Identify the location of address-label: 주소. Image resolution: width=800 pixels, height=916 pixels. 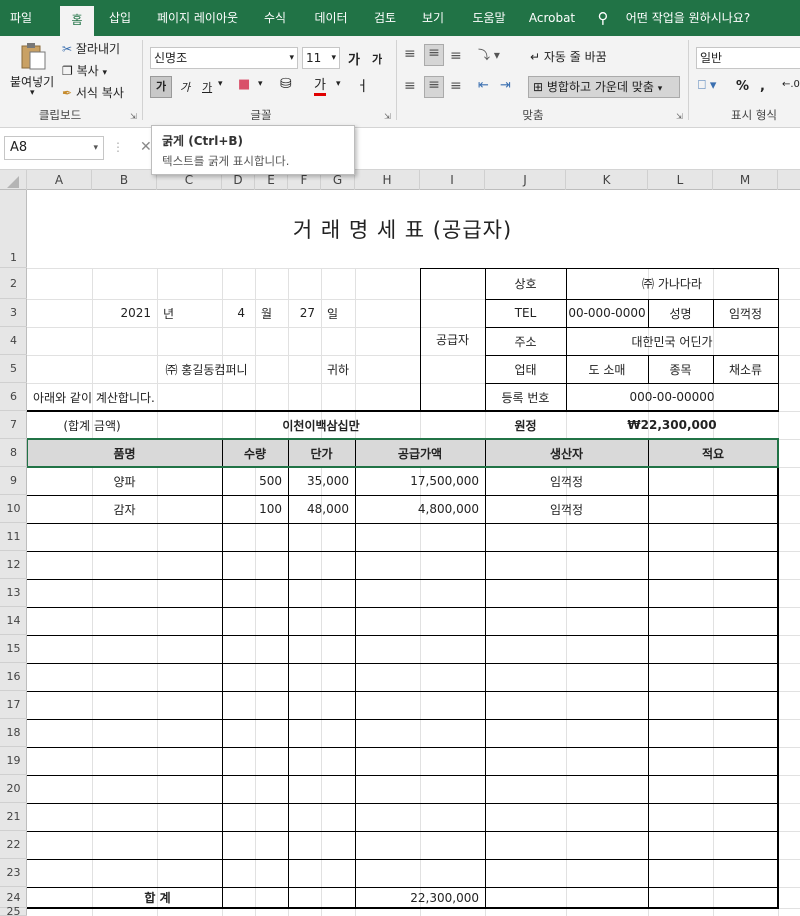
(525, 341).